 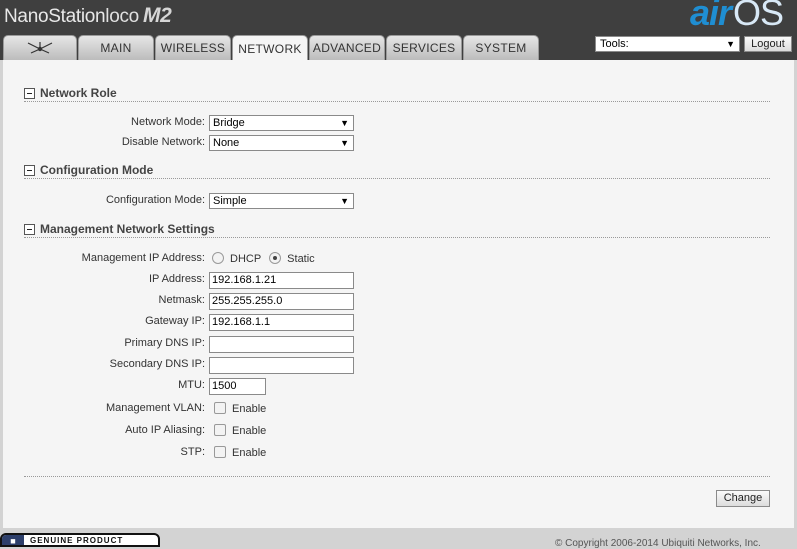 I want to click on secondary-dns-field, so click(x=281, y=365).